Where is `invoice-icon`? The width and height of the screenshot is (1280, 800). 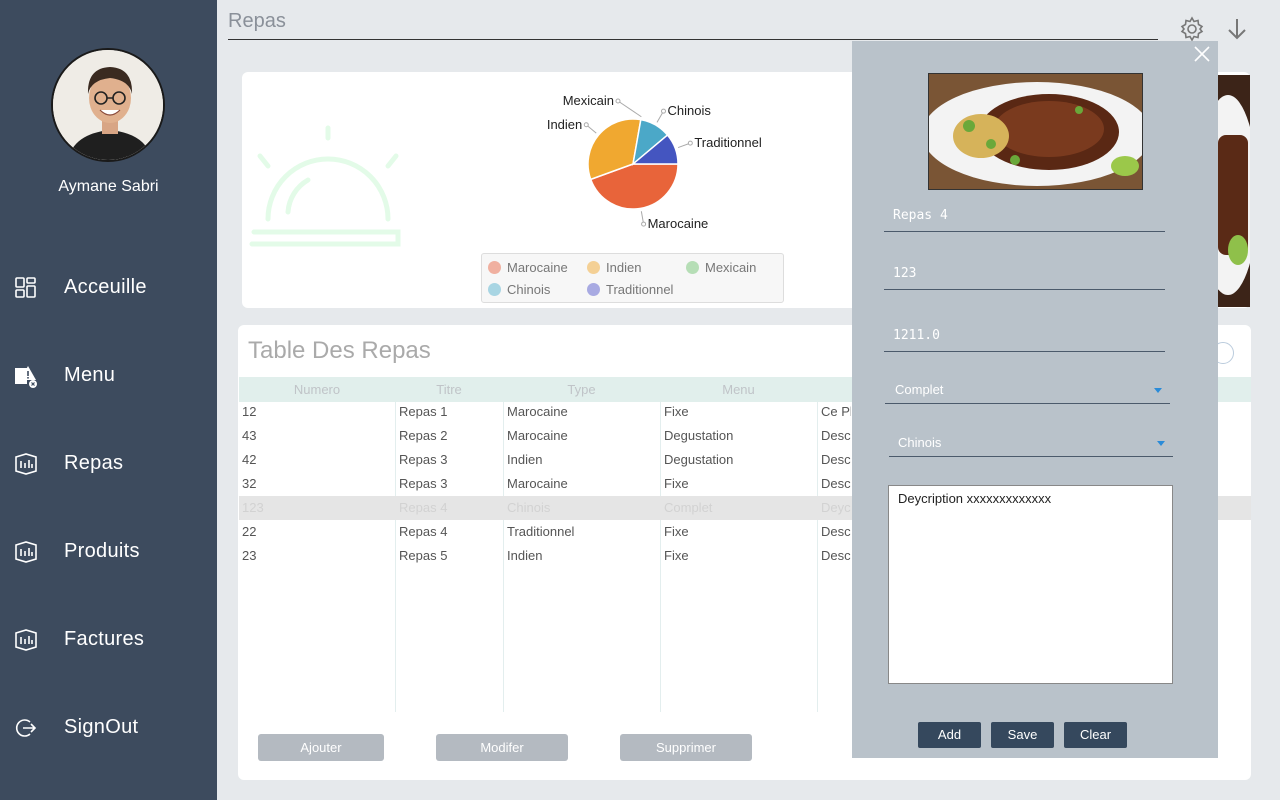
invoice-icon is located at coordinates (26, 640).